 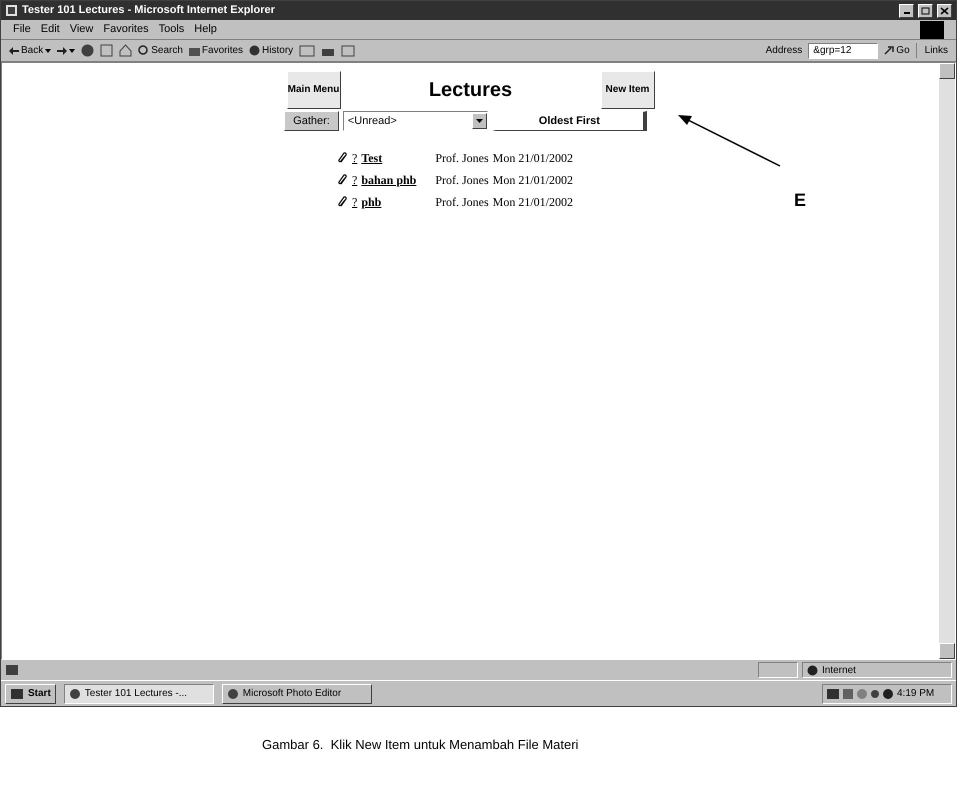 I want to click on page-icon, so click(x=12, y=670).